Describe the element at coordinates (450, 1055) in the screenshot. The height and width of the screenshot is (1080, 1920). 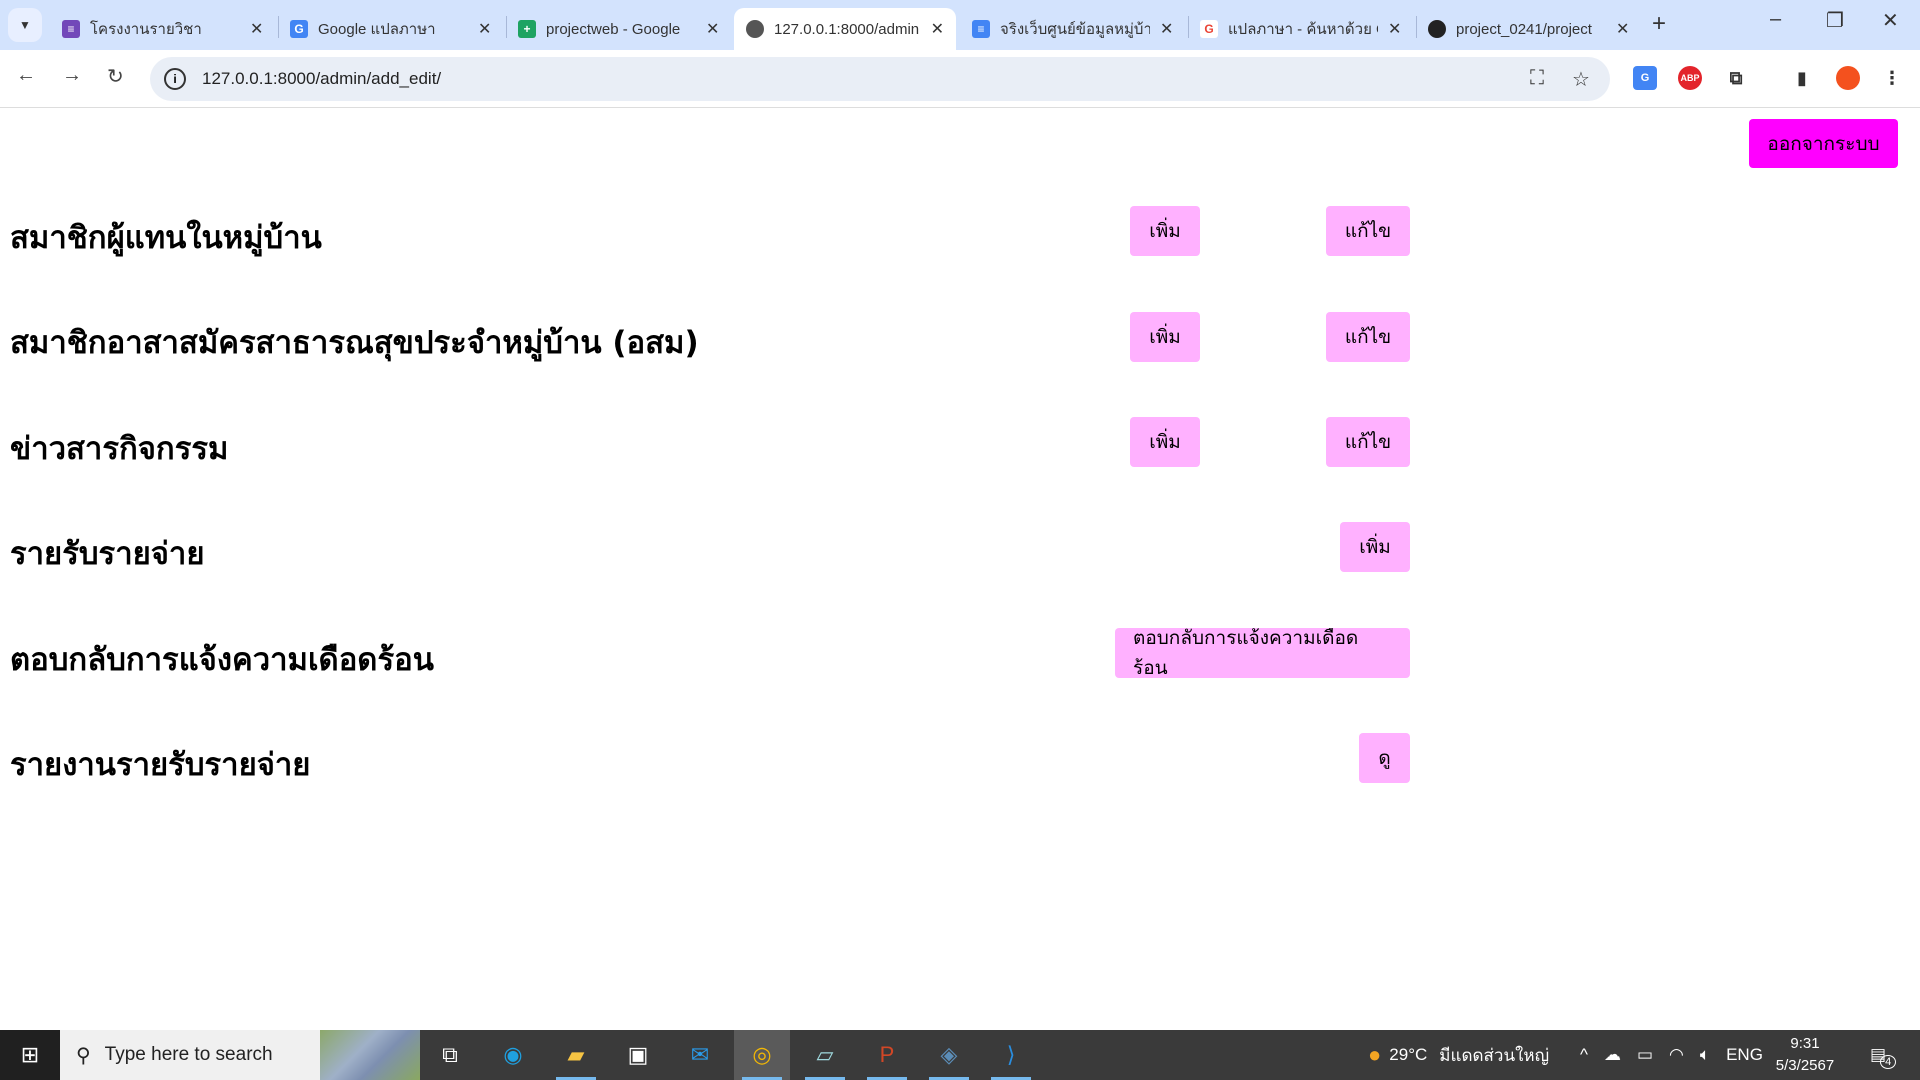
I see `task-view-icon: ⧉` at that location.